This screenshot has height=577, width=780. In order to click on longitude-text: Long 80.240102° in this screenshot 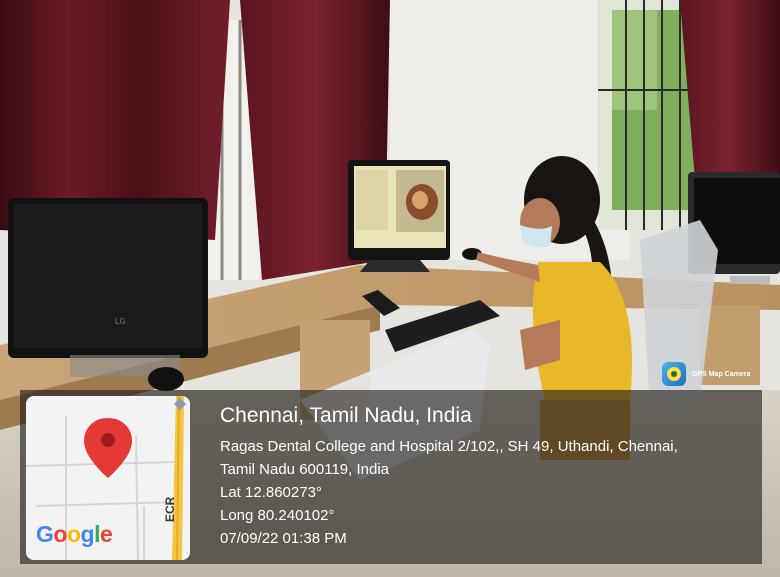, I will do `click(277, 515)`.